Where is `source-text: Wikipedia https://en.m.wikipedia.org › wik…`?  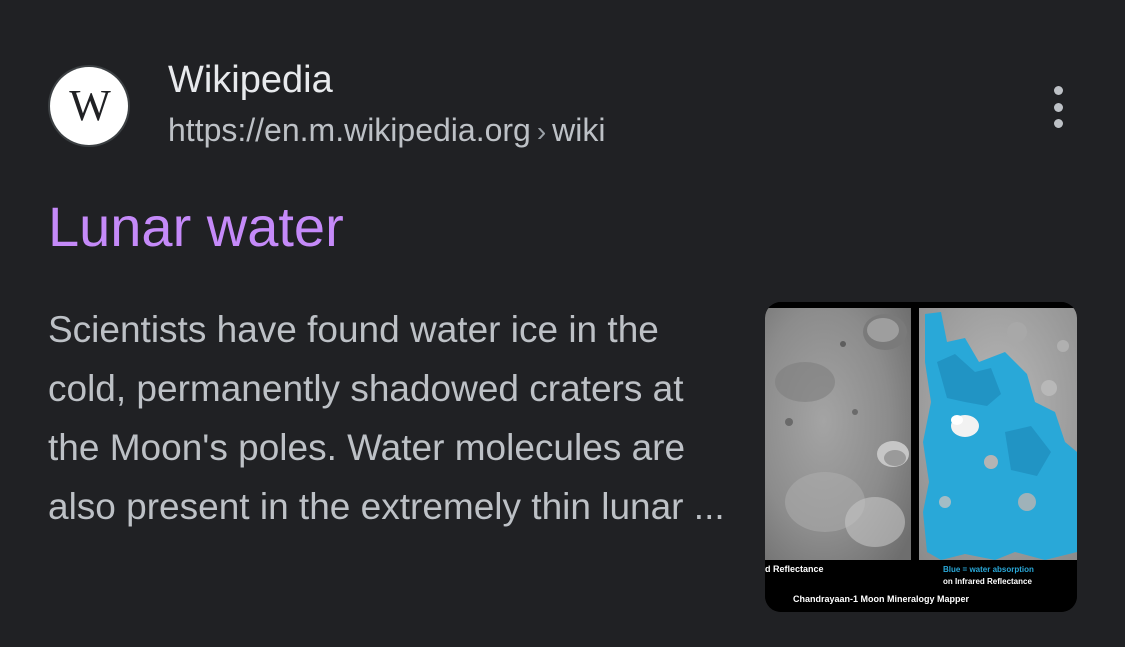 source-text: Wikipedia https://en.m.wikipedia.org › wik… is located at coordinates (387, 106).